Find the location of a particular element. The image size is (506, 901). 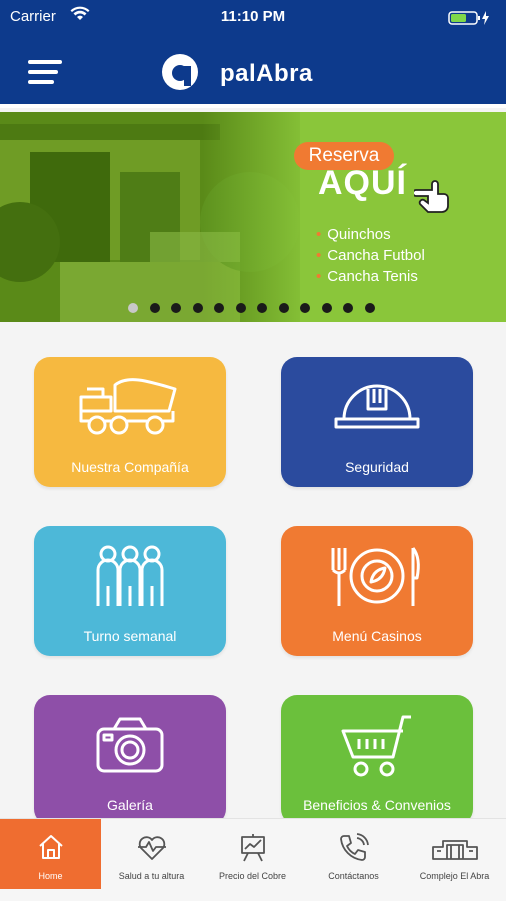

hamburger-menu-icon is located at coordinates (46, 72).